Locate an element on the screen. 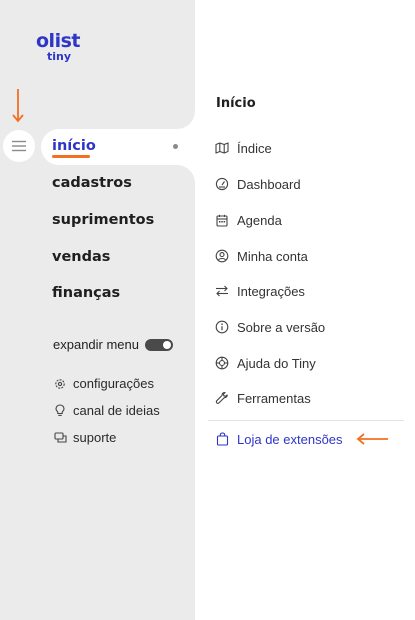  annotation-arrow-down-icon is located at coordinates (18, 106).